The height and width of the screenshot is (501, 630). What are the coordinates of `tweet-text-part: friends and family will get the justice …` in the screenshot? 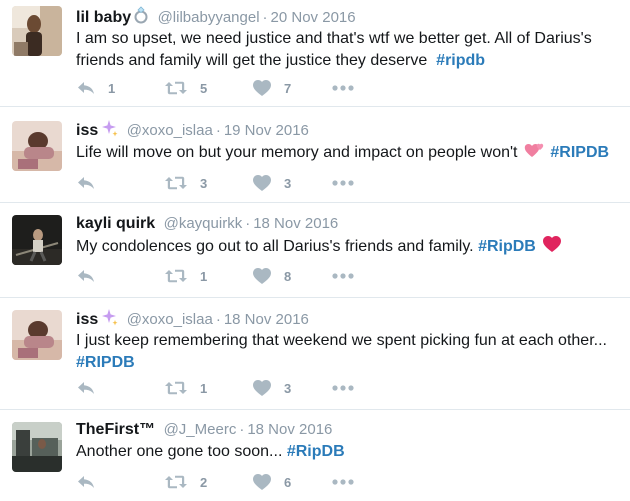 It's located at (252, 60).